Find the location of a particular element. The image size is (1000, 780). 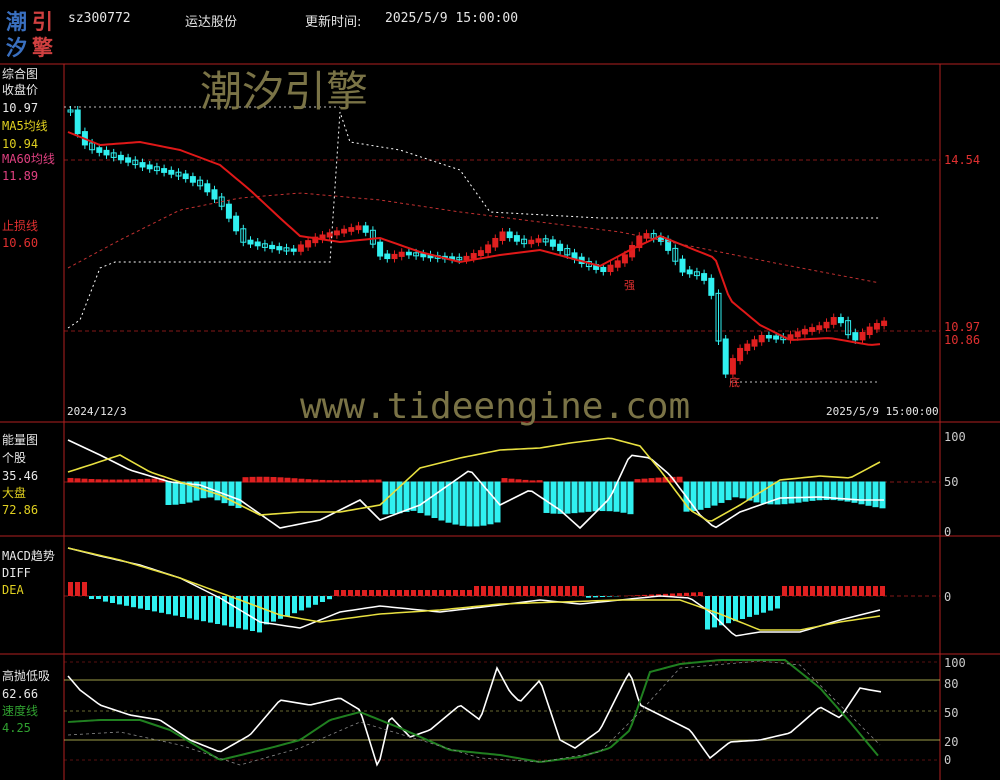

end-date: 2025/5/9 15:00:00 is located at coordinates (882, 411).